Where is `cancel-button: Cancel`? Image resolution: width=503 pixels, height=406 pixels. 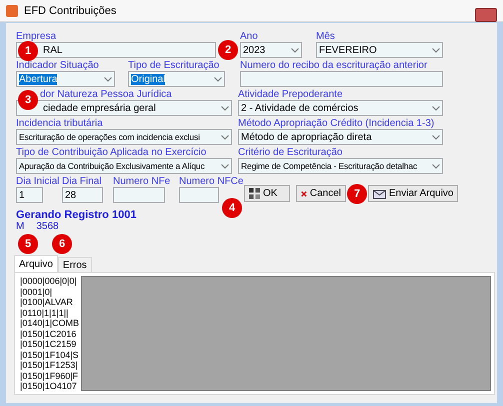 cancel-button: Cancel is located at coordinates (321, 193).